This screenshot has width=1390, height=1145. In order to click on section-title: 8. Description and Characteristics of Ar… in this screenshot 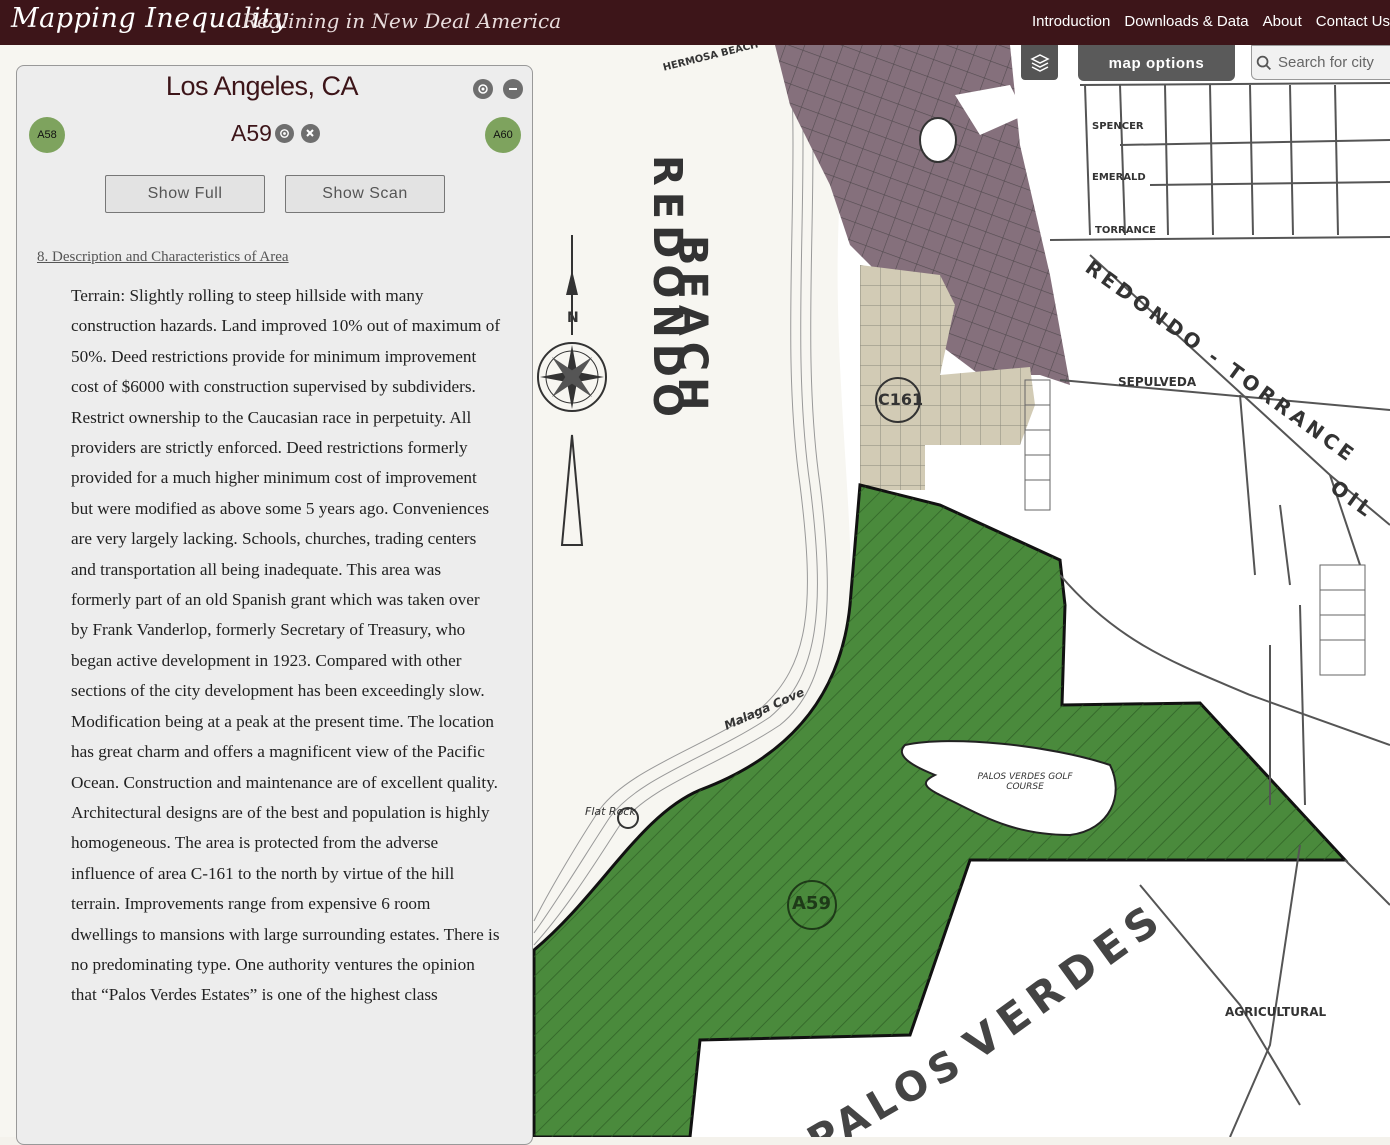, I will do `click(163, 257)`.